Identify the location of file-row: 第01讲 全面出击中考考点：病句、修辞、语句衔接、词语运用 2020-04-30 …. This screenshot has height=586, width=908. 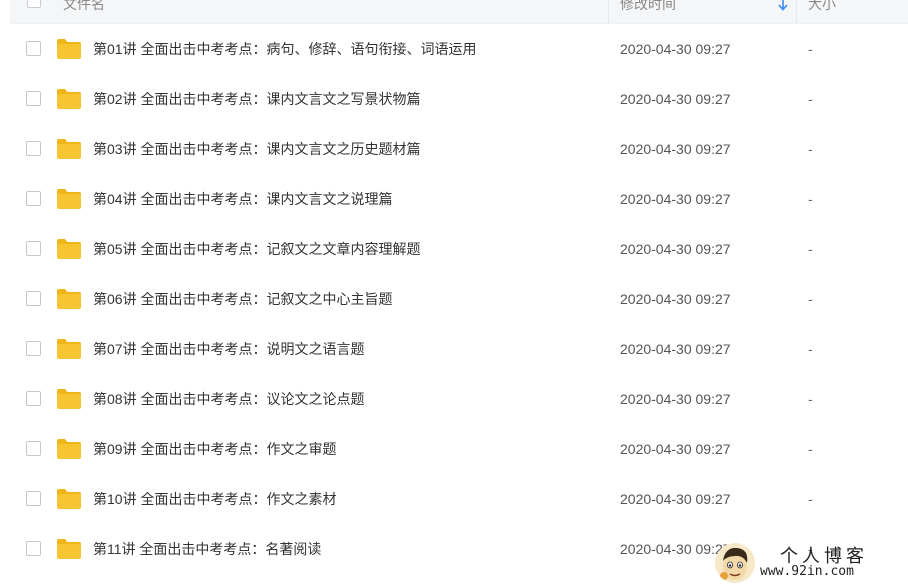
(454, 49).